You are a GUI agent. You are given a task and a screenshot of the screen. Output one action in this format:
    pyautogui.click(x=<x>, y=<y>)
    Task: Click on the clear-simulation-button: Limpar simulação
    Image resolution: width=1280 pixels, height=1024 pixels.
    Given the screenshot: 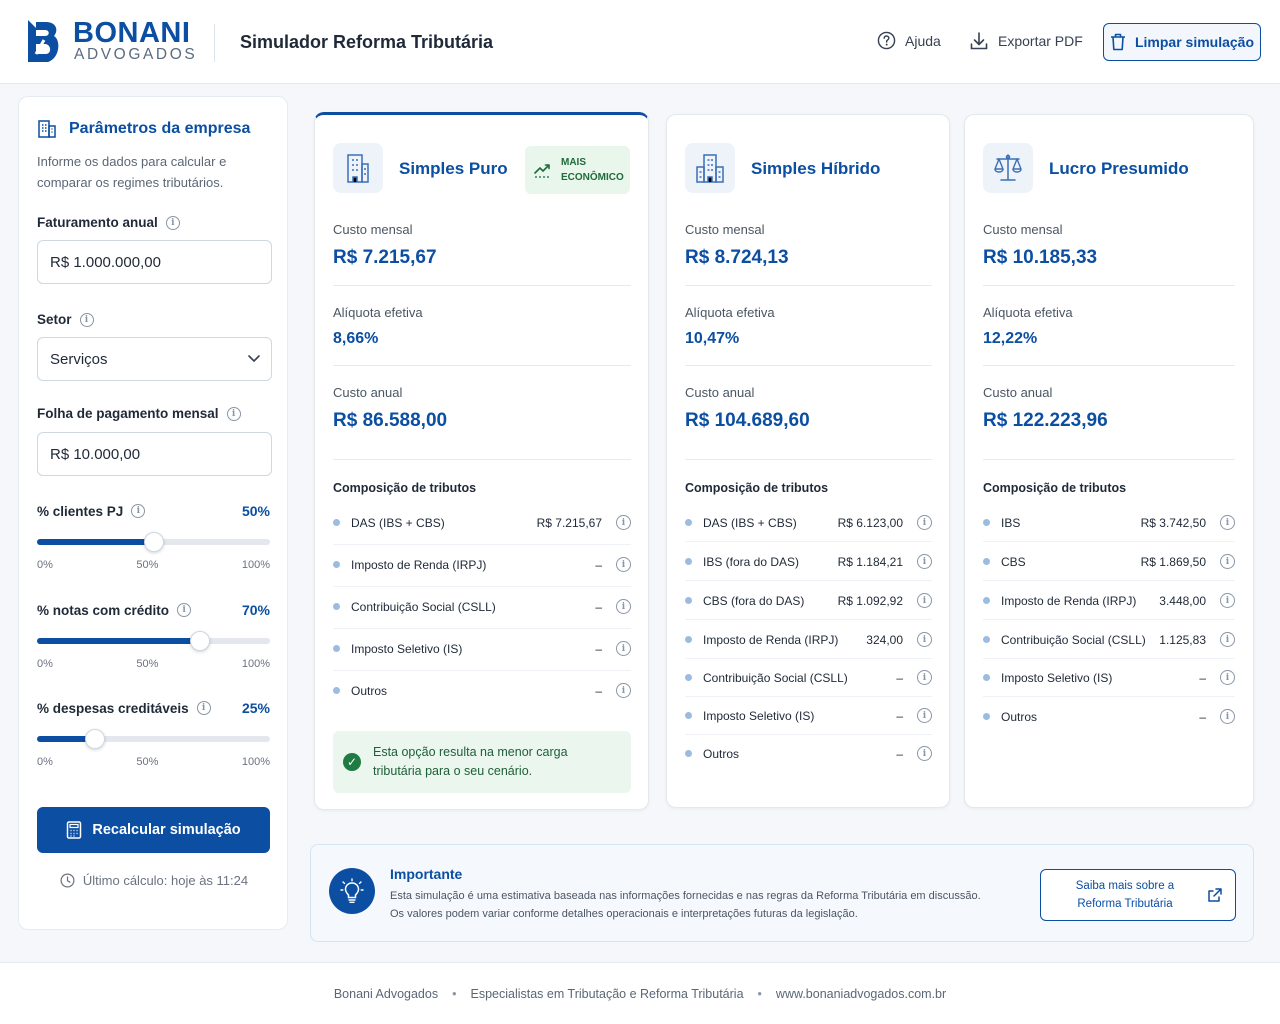 What is the action you would take?
    pyautogui.click(x=1182, y=42)
    